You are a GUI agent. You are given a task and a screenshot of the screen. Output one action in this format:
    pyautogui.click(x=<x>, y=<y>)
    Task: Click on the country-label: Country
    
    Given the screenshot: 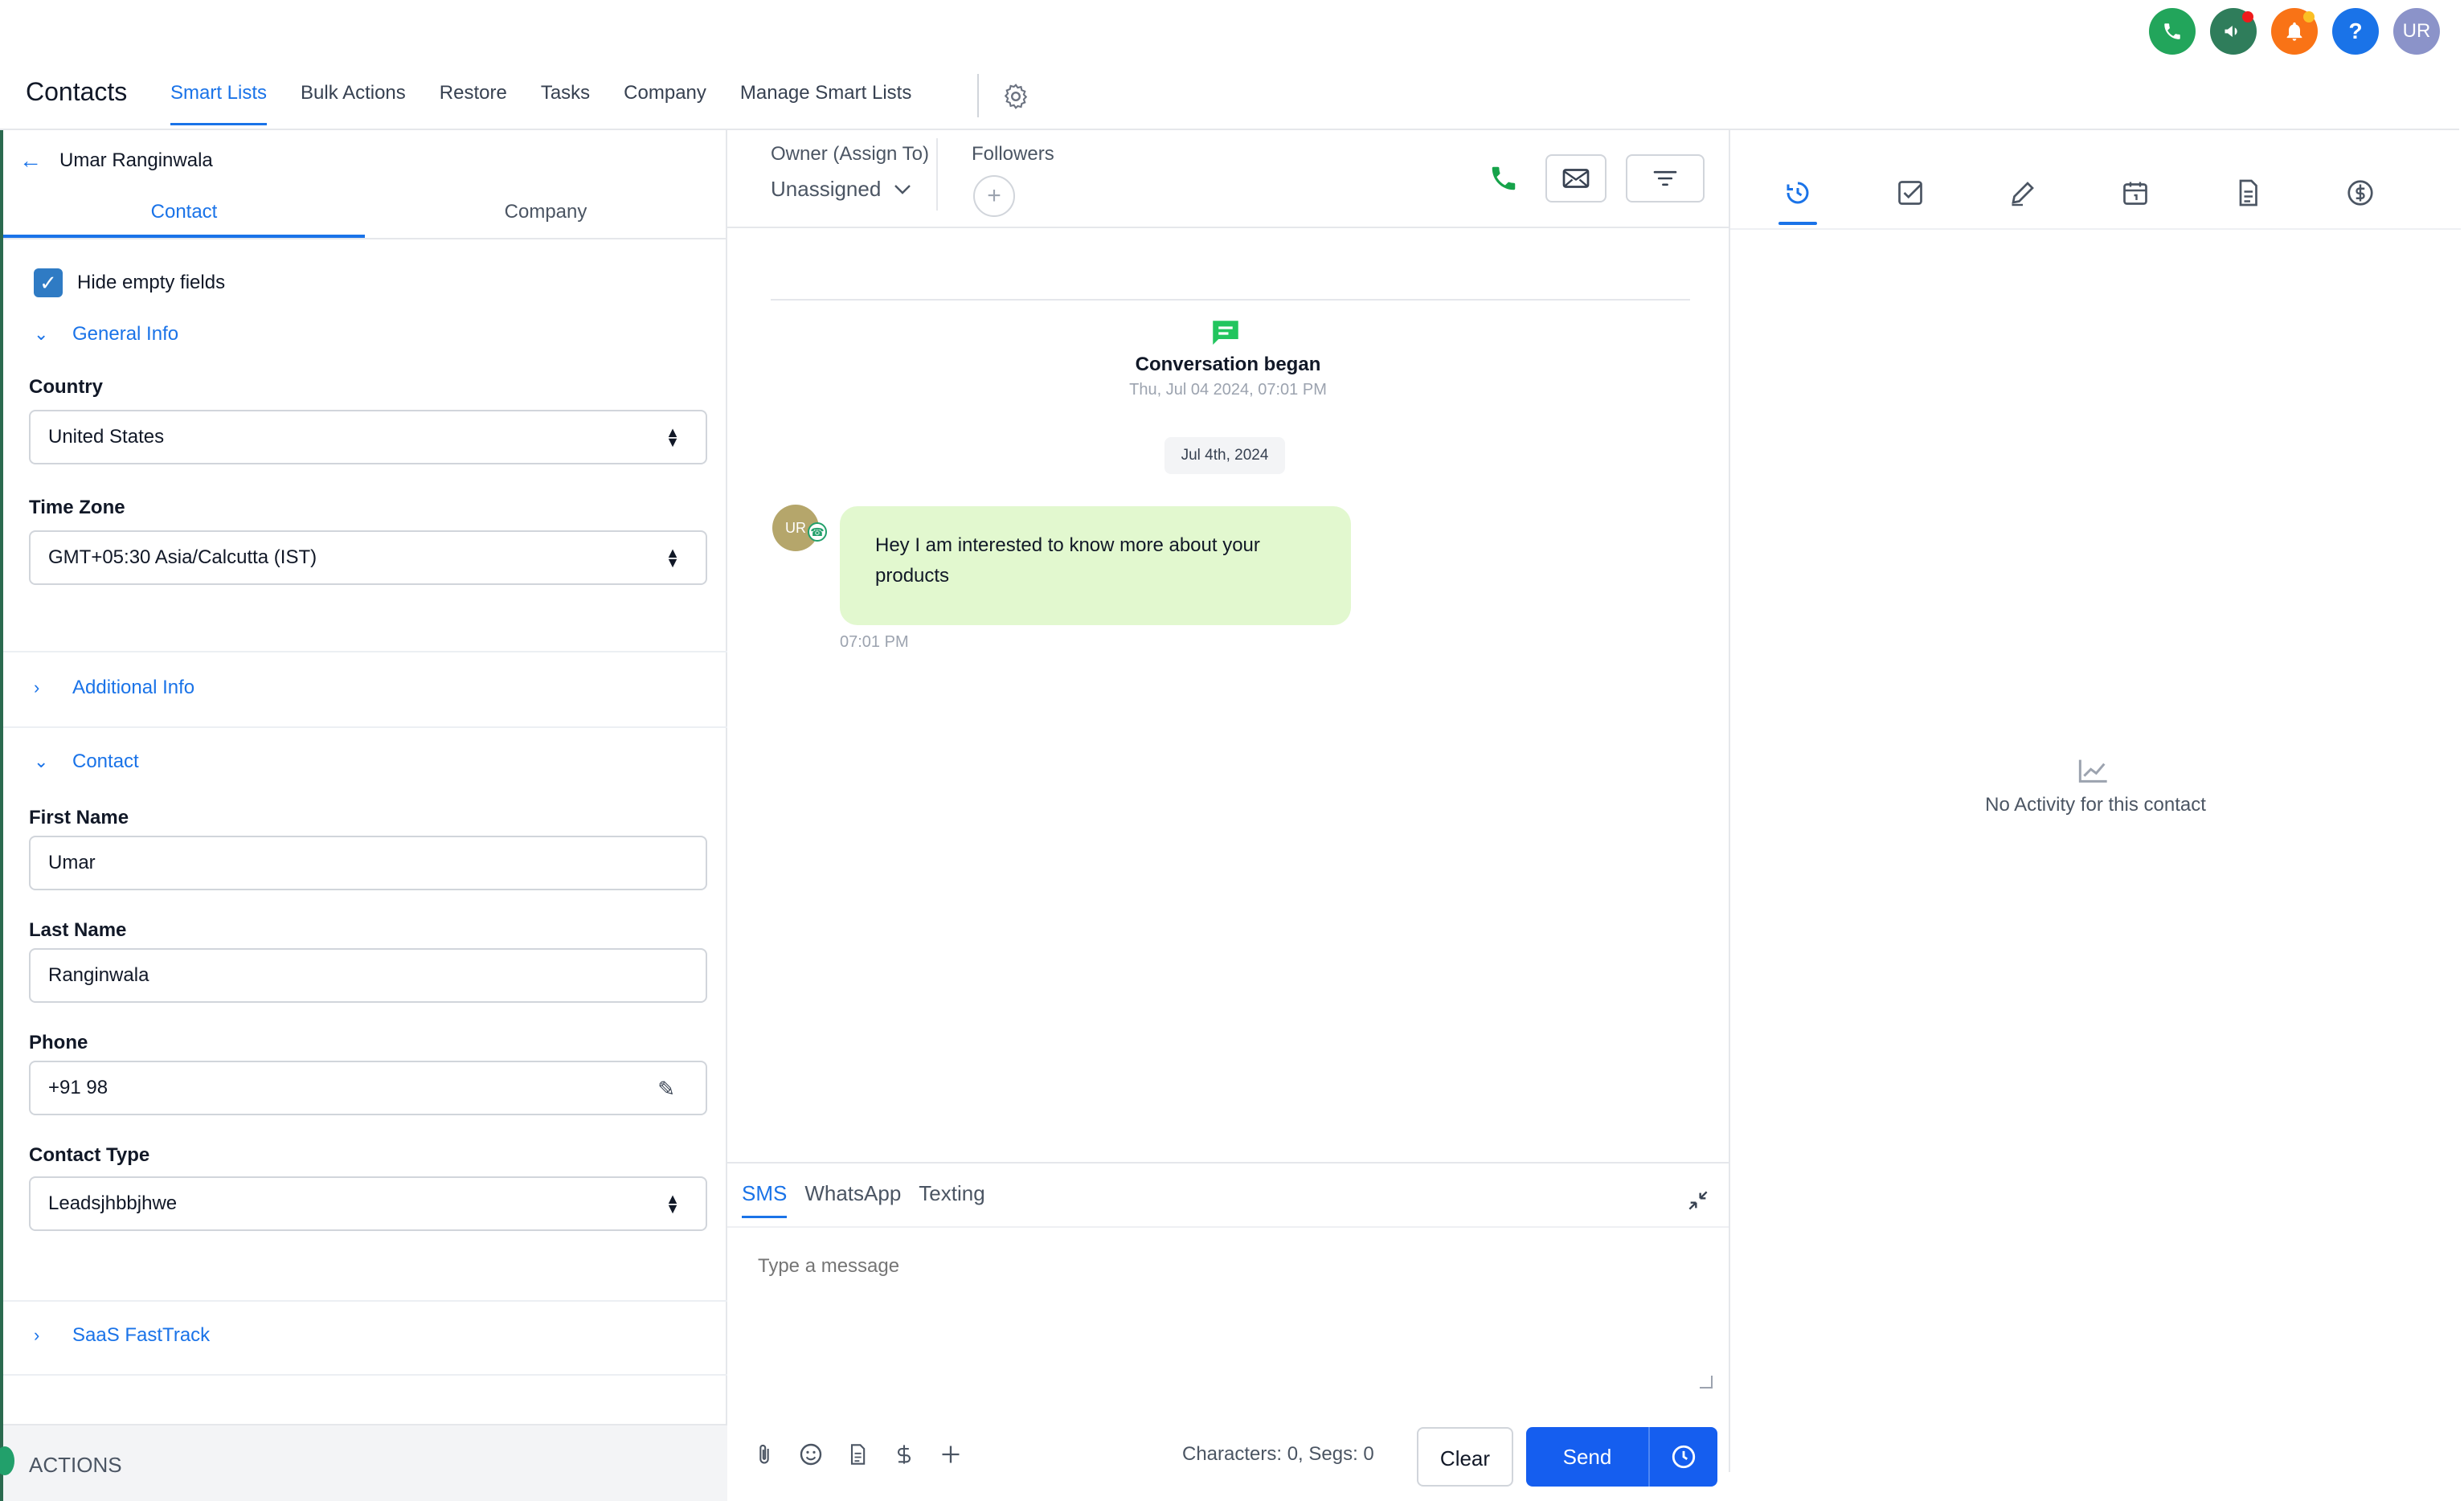 What is the action you would take?
    pyautogui.click(x=66, y=387)
    